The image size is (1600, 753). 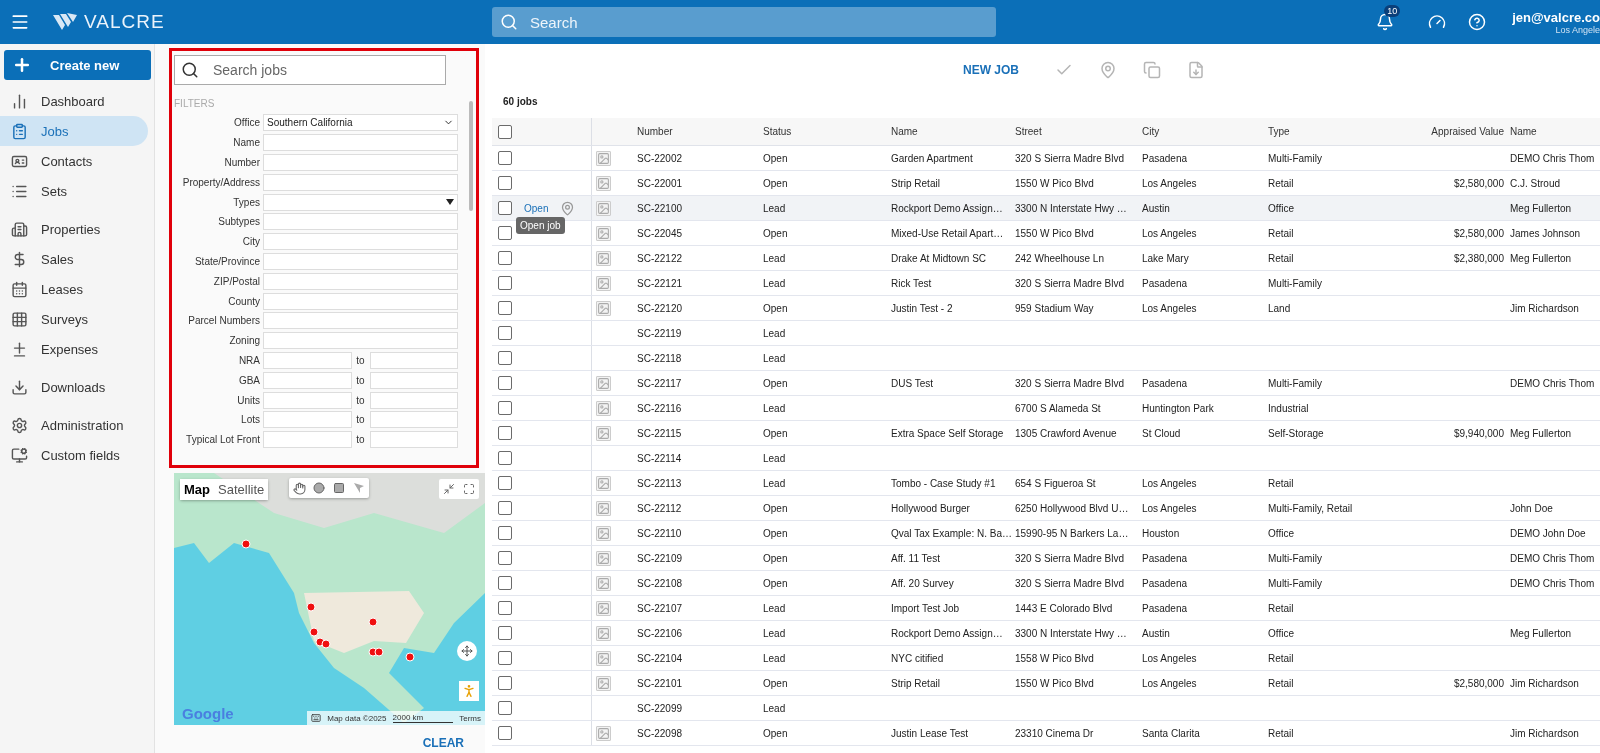 What do you see at coordinates (1046, 358) in the screenshot?
I see `table-row: SC-22118 Lead` at bounding box center [1046, 358].